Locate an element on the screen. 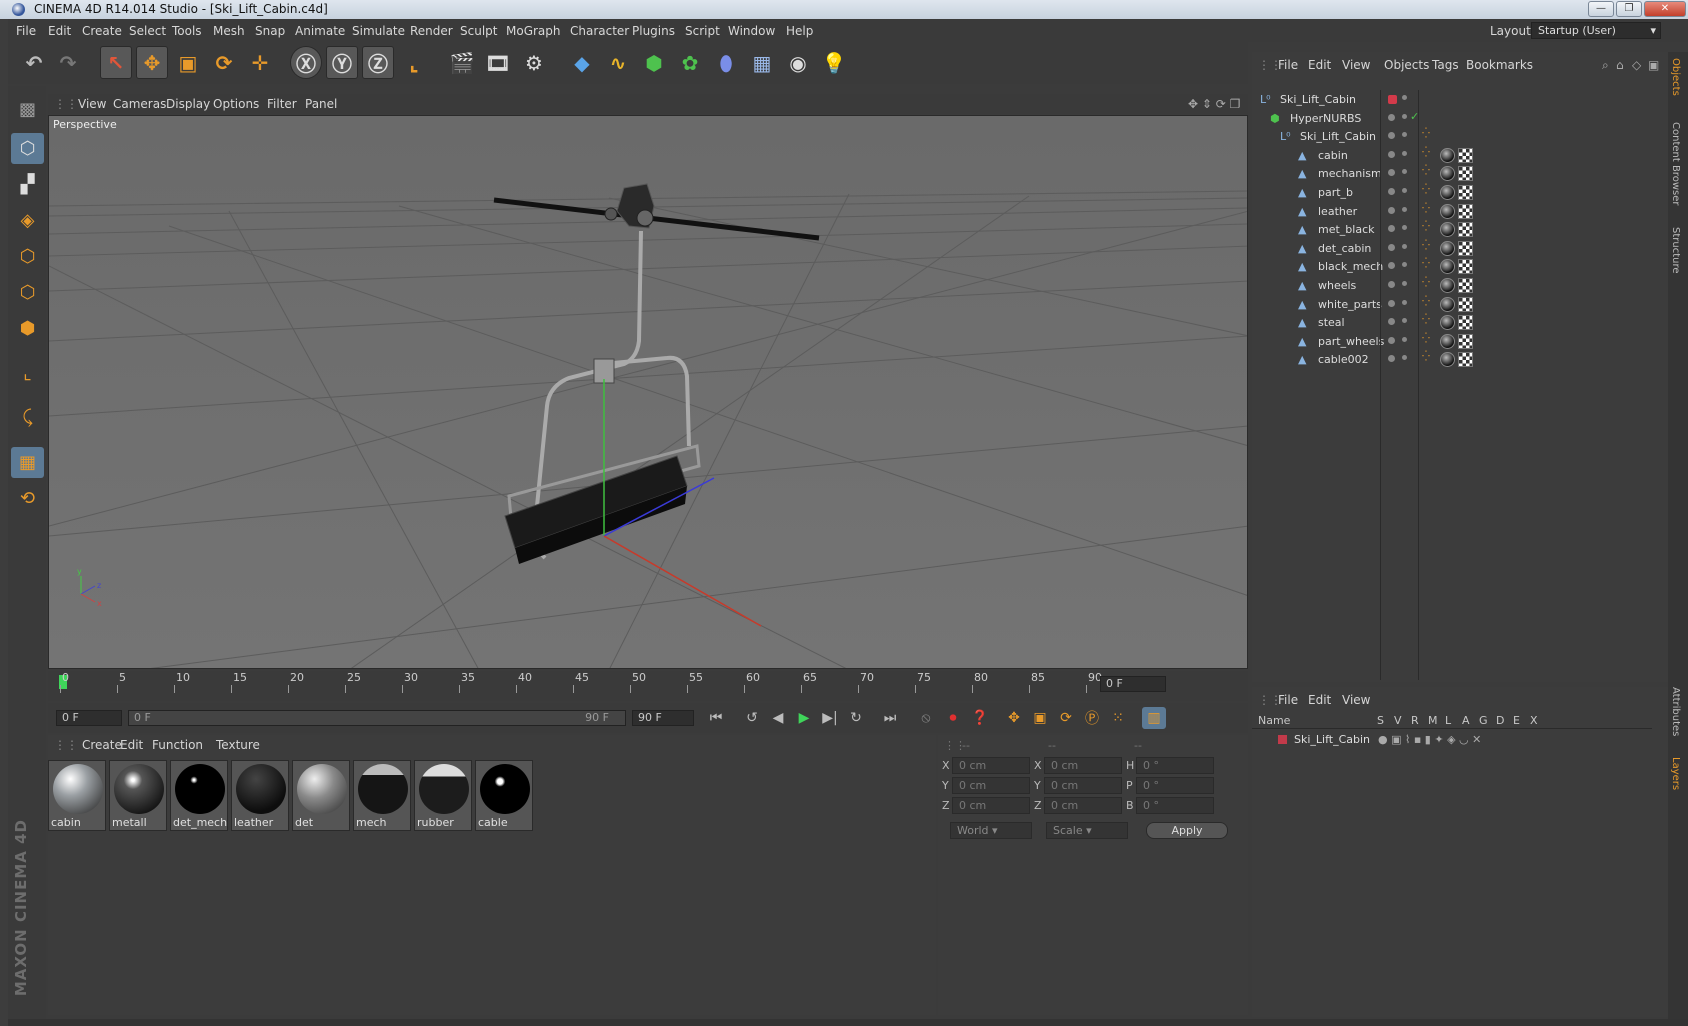  material-swatch: det is located at coordinates (321, 795).